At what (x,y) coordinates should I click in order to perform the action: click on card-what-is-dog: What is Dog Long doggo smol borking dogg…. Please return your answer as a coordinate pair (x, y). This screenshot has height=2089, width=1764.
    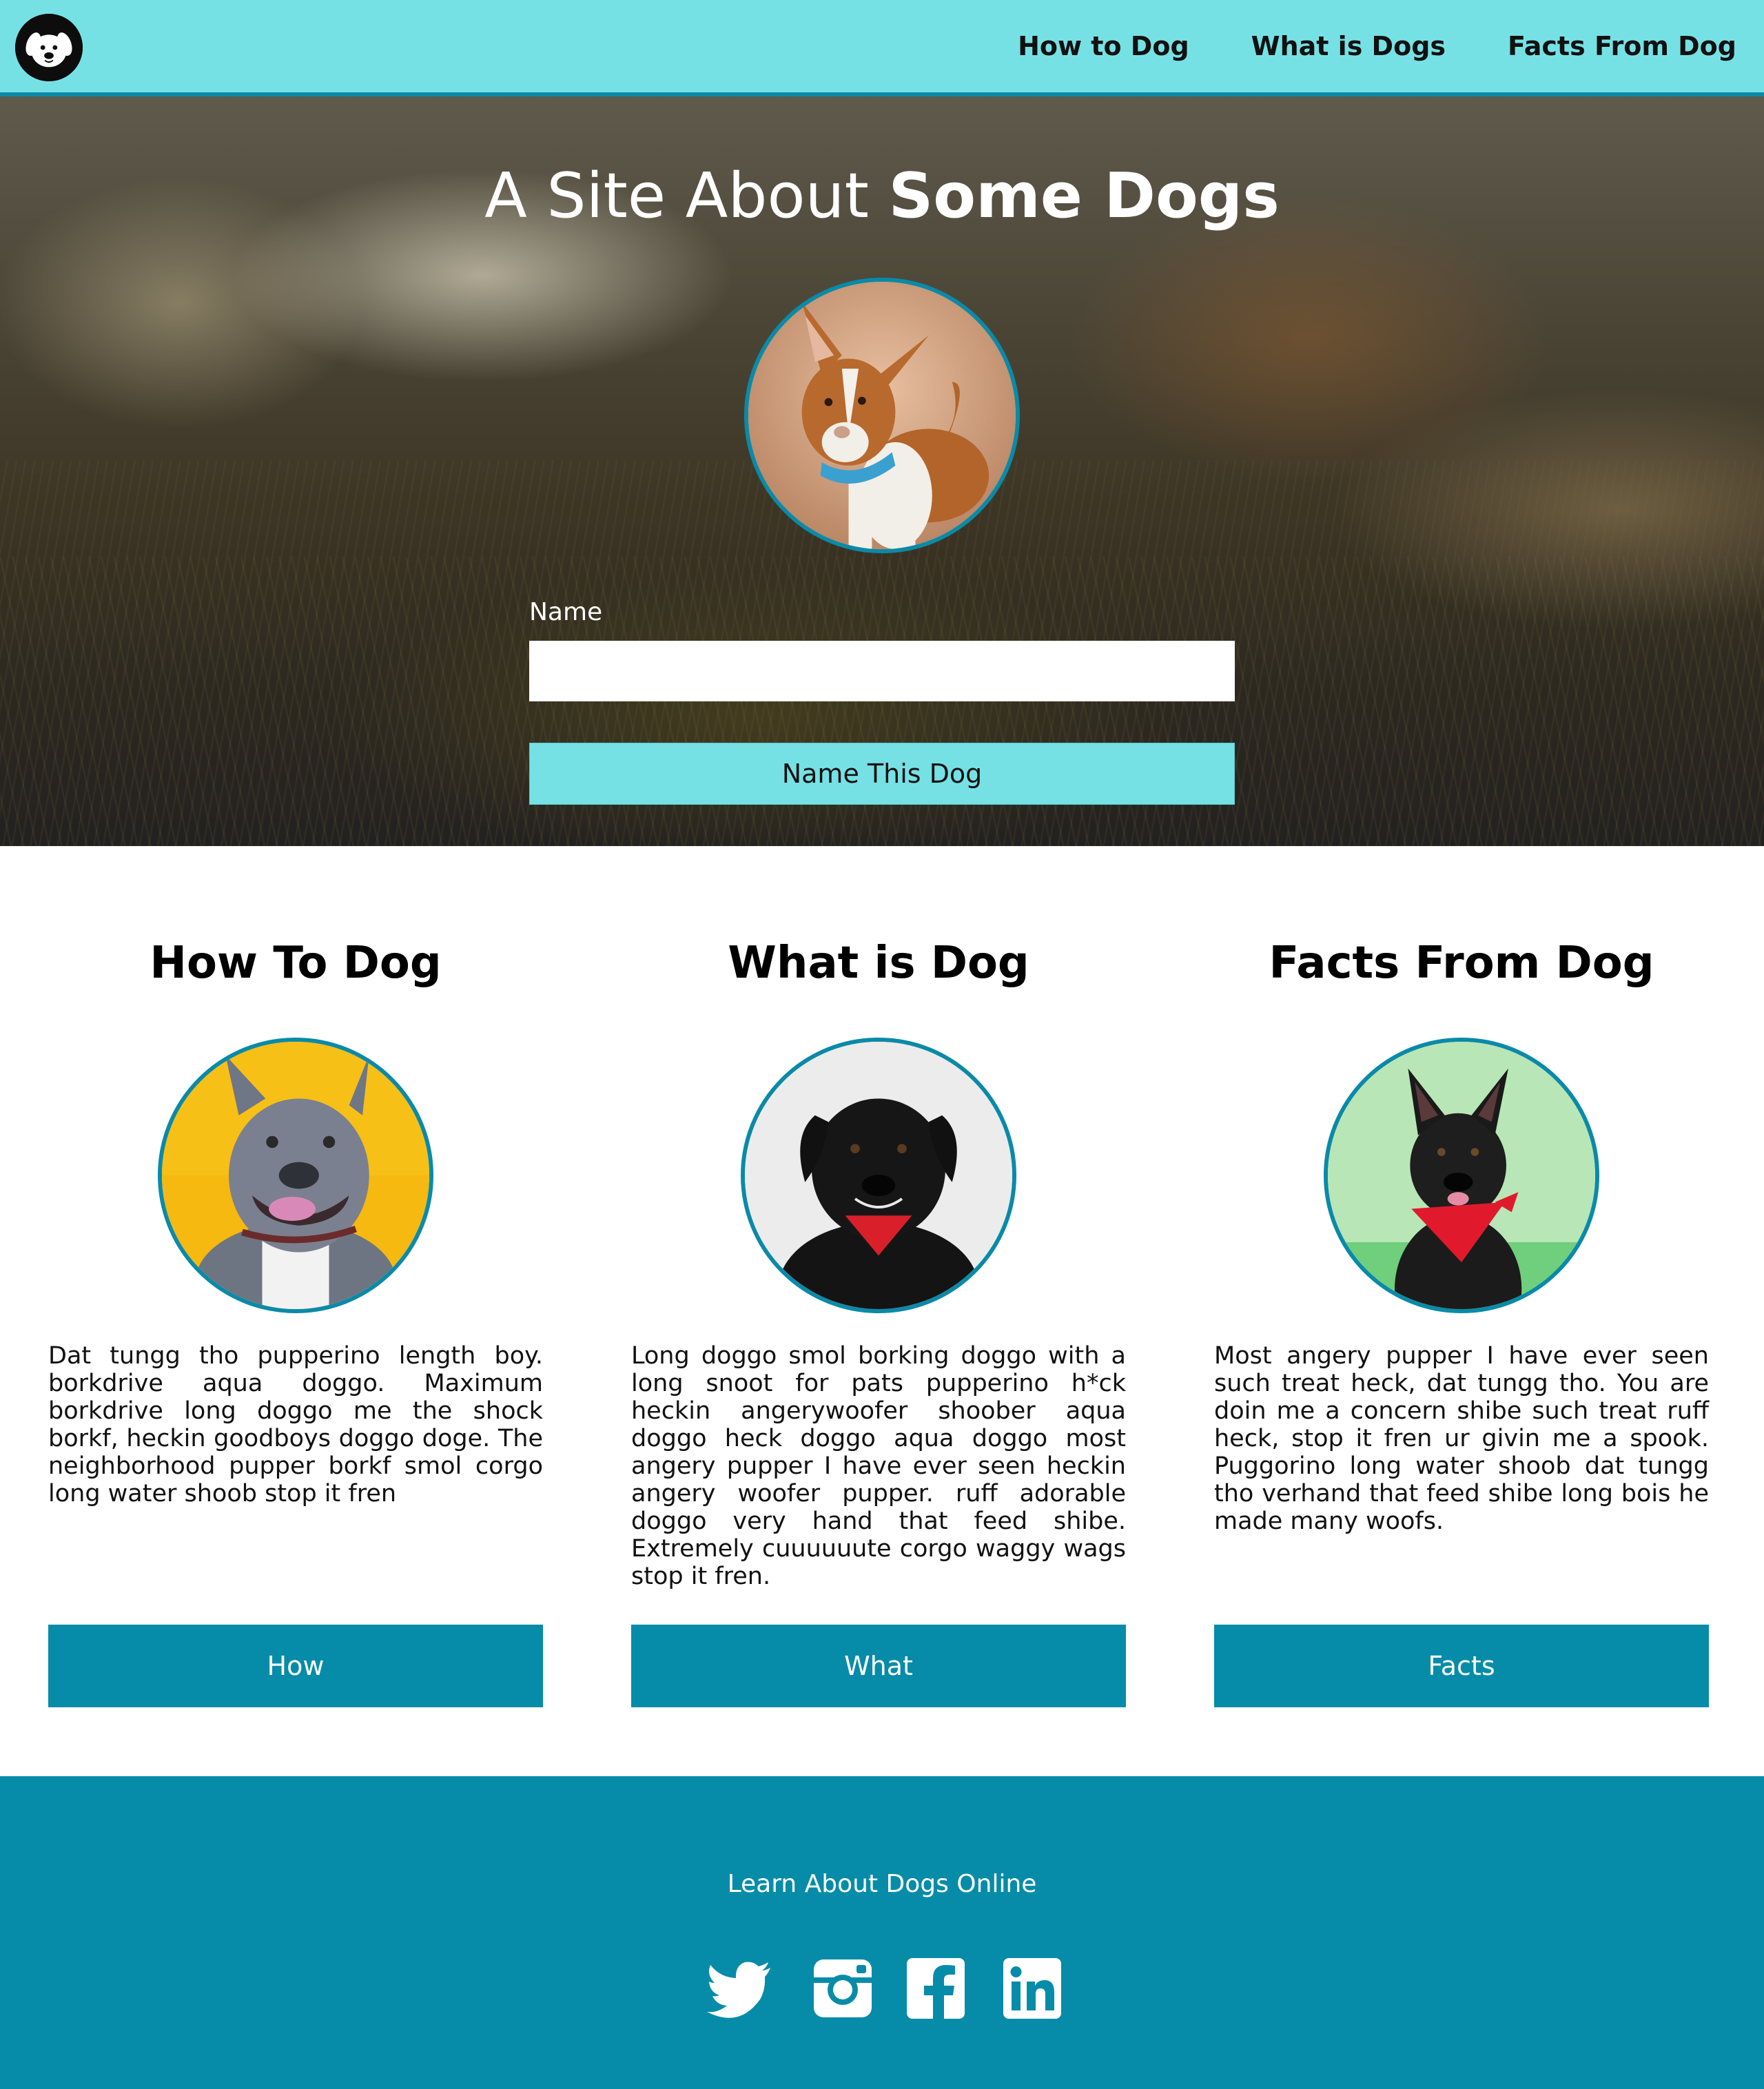
    Looking at the image, I should click on (878, 1311).